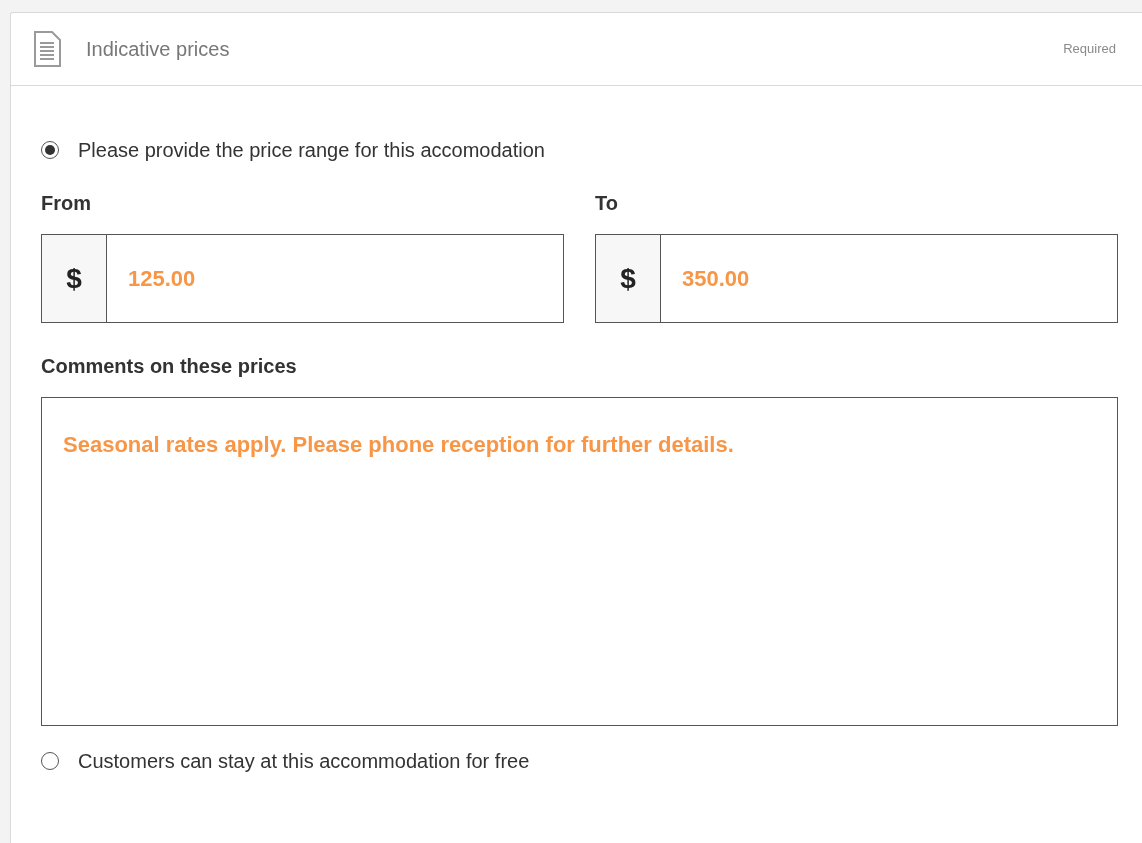 The width and height of the screenshot is (1142, 843). Describe the element at coordinates (158, 49) in the screenshot. I see `section-title: Indicative prices` at that location.